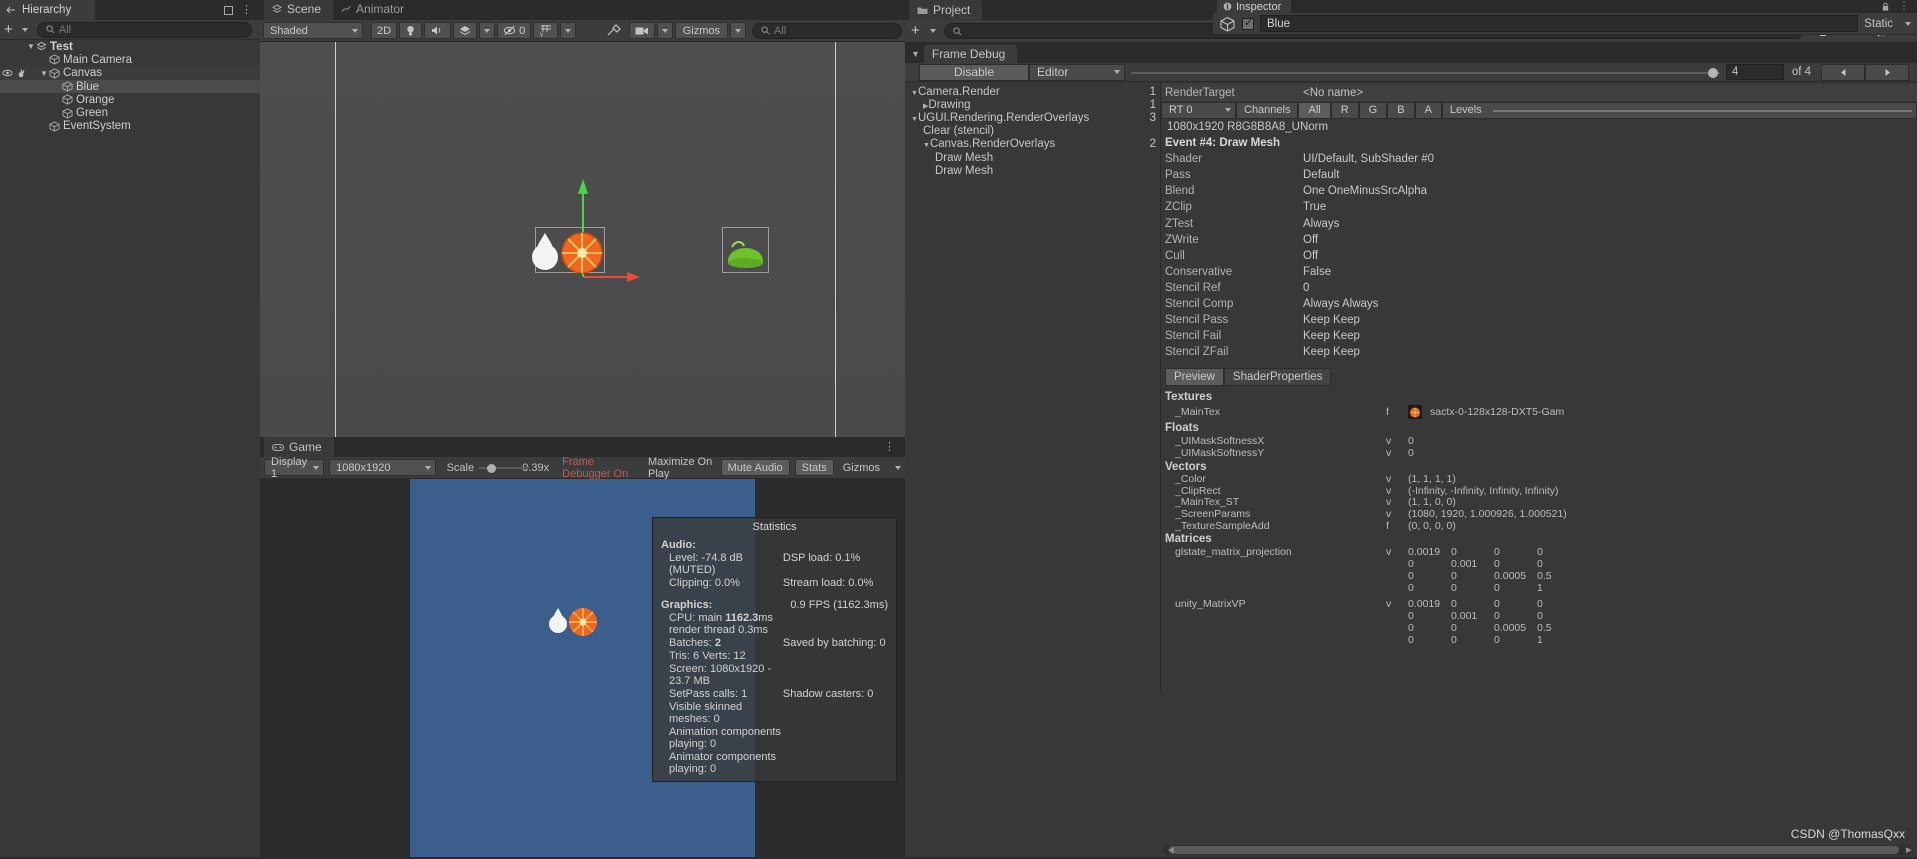 This screenshot has height=859, width=1917. I want to click on hierarchy-item-eventsystem: EventSystem, so click(130, 126).